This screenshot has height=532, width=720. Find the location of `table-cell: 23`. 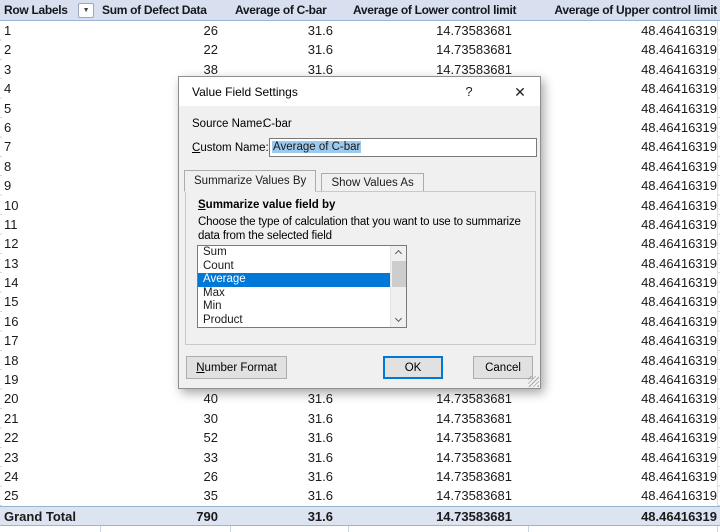

table-cell: 23 is located at coordinates (50, 457).